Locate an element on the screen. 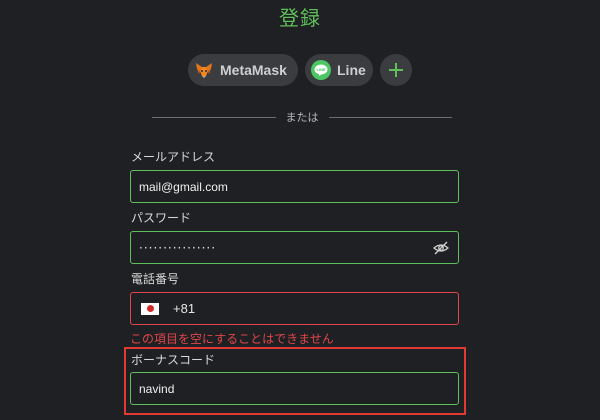 The height and width of the screenshot is (420, 600). plus-icon is located at coordinates (396, 70).